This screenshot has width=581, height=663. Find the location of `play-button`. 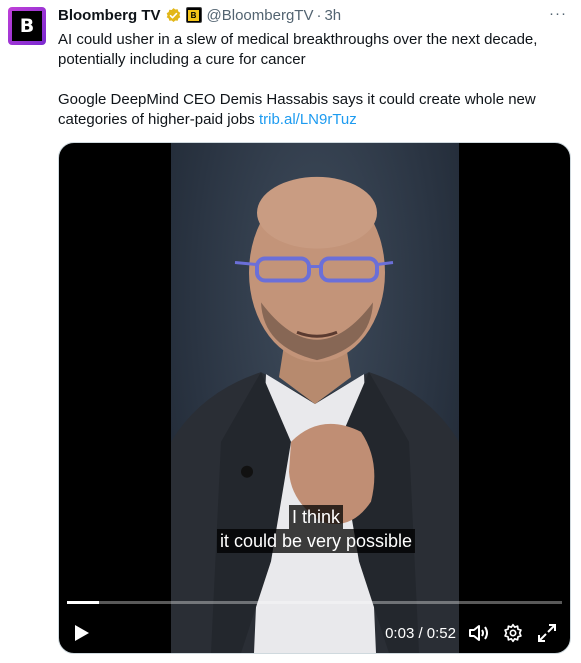

play-button is located at coordinates (82, 633).